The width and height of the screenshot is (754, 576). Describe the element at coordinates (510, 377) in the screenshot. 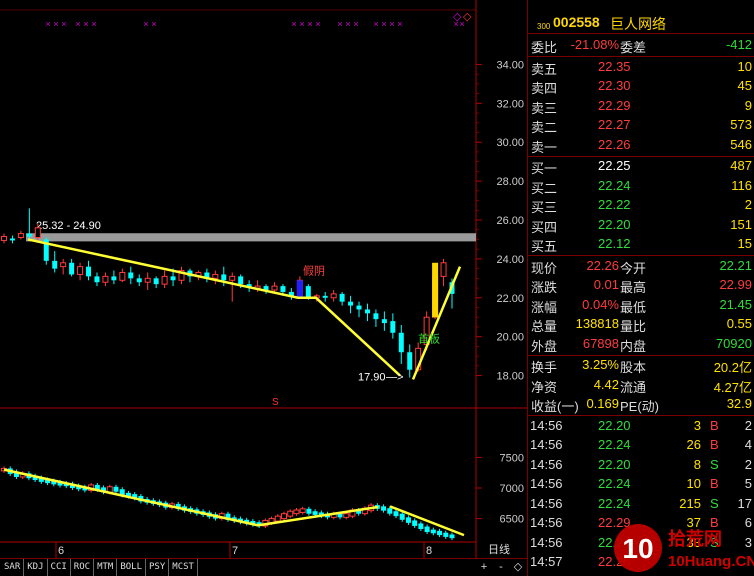

I see `price-tick-label: 18.00` at that location.